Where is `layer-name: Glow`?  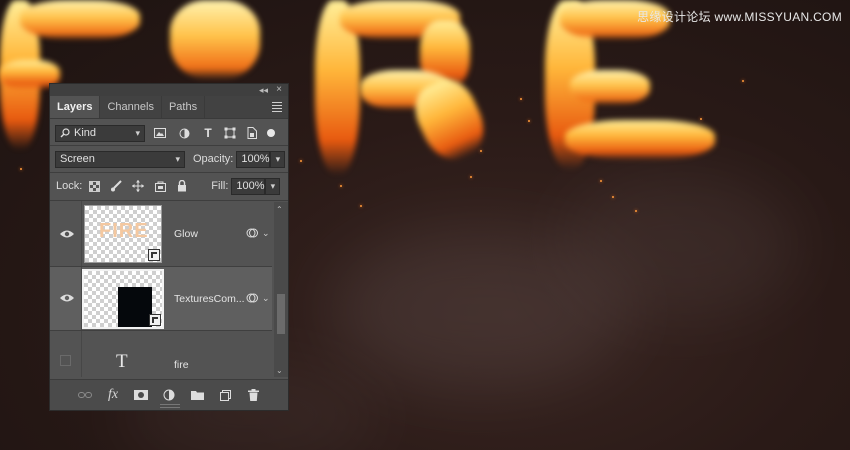 layer-name: Glow is located at coordinates (186, 234).